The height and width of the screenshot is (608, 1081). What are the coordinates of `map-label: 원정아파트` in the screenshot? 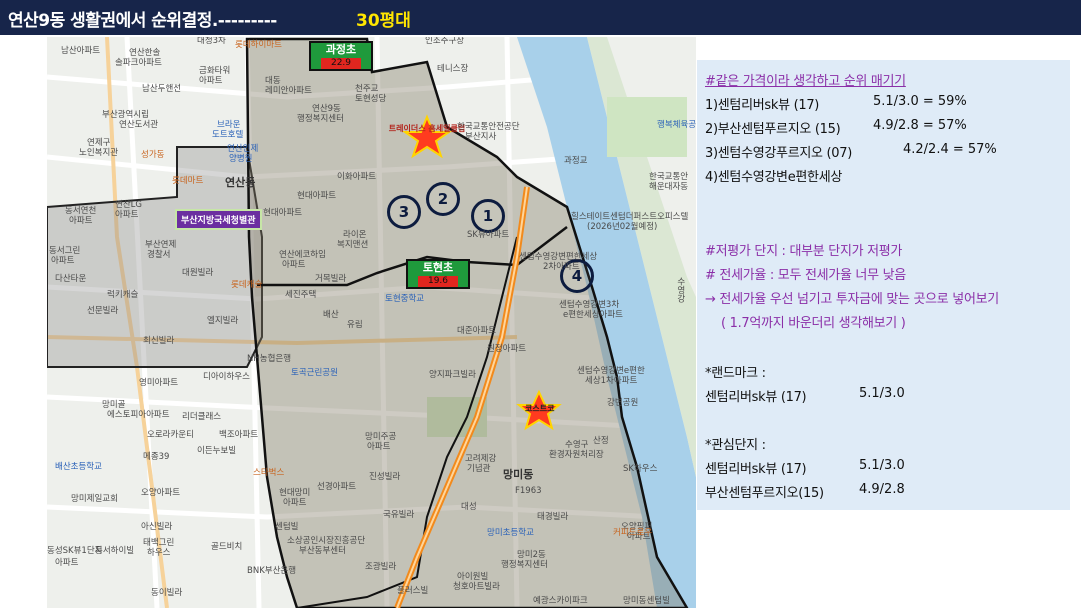 It's located at (507, 349).